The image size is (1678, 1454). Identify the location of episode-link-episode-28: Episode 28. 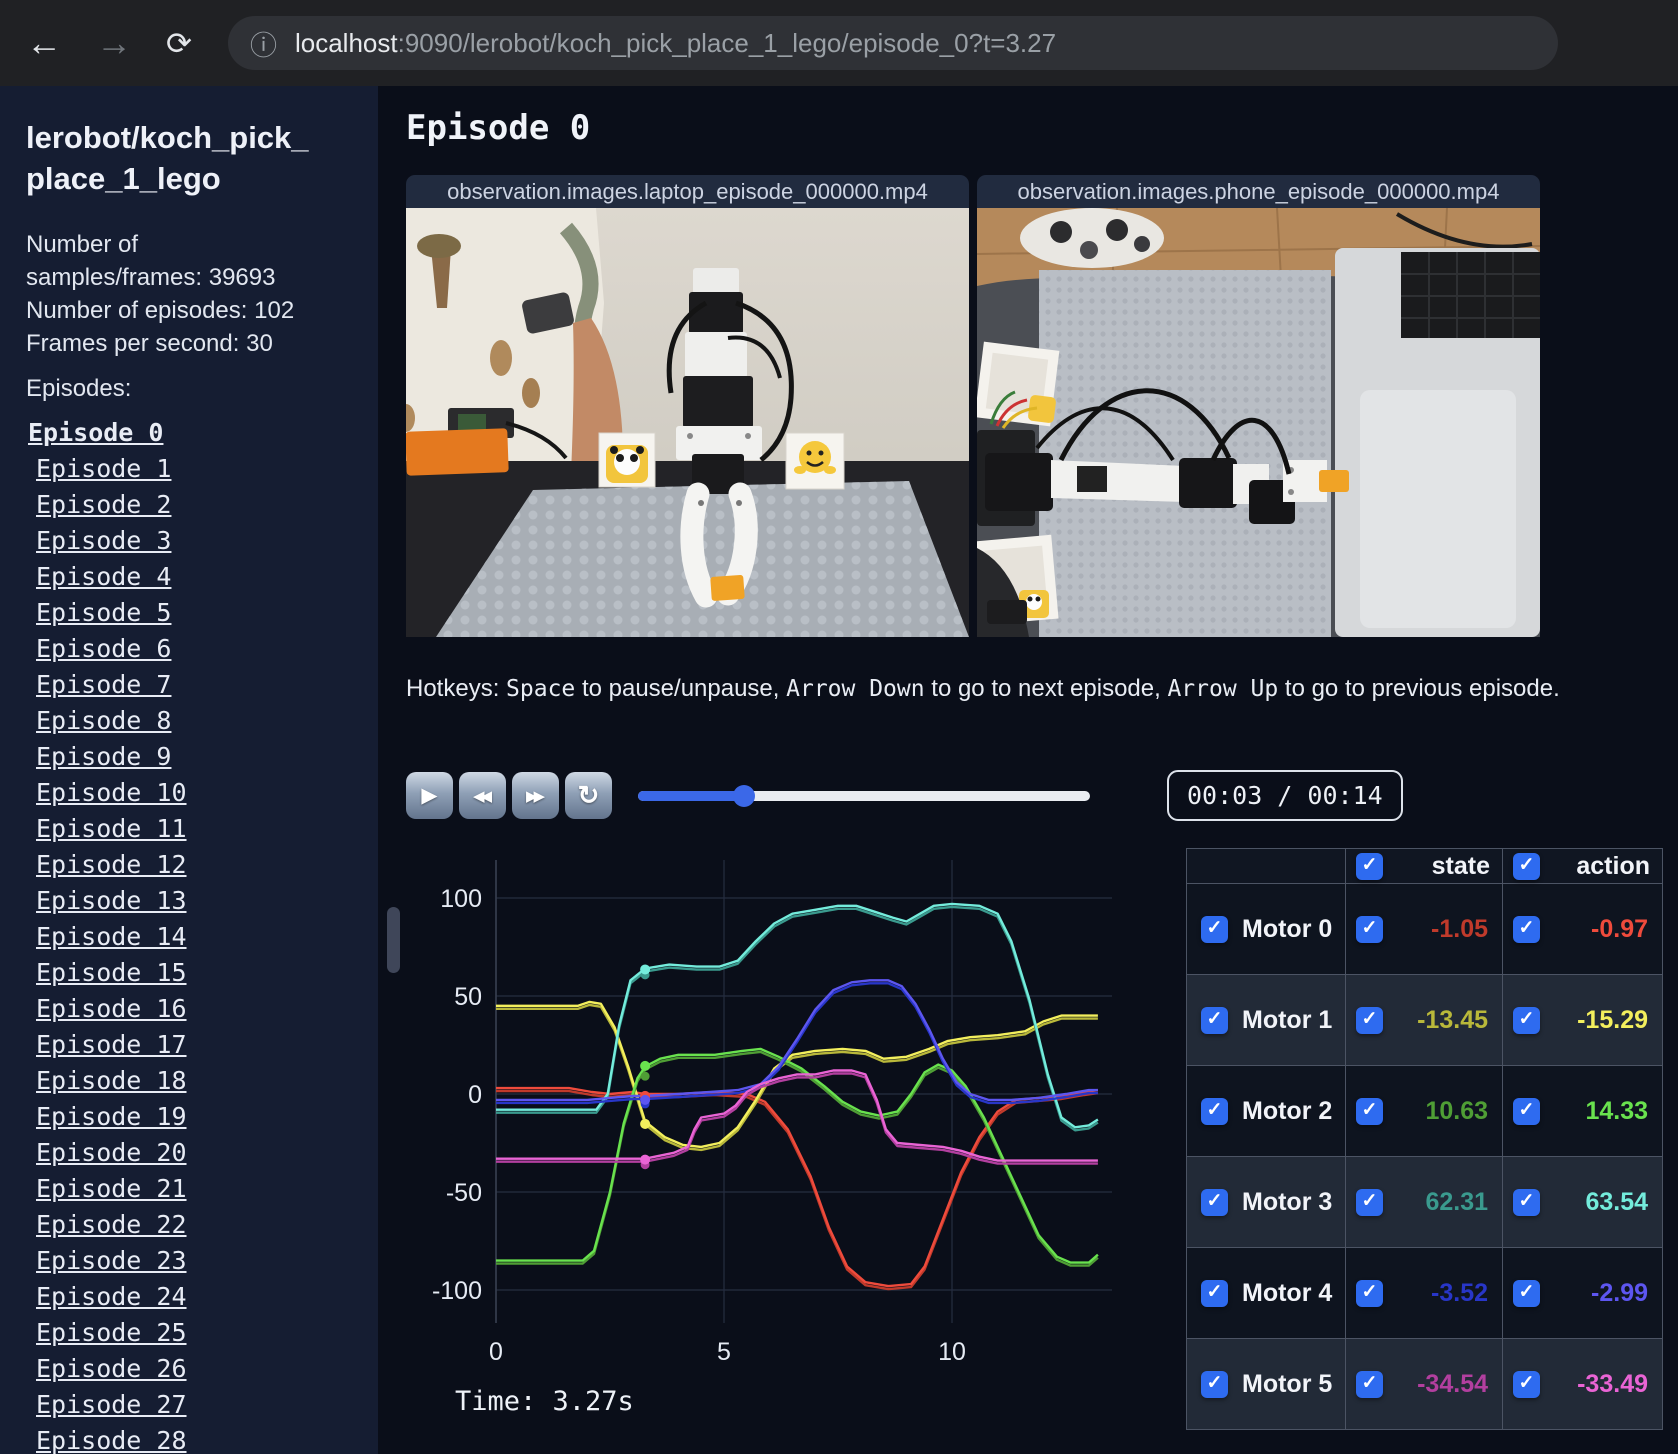
(202, 1438).